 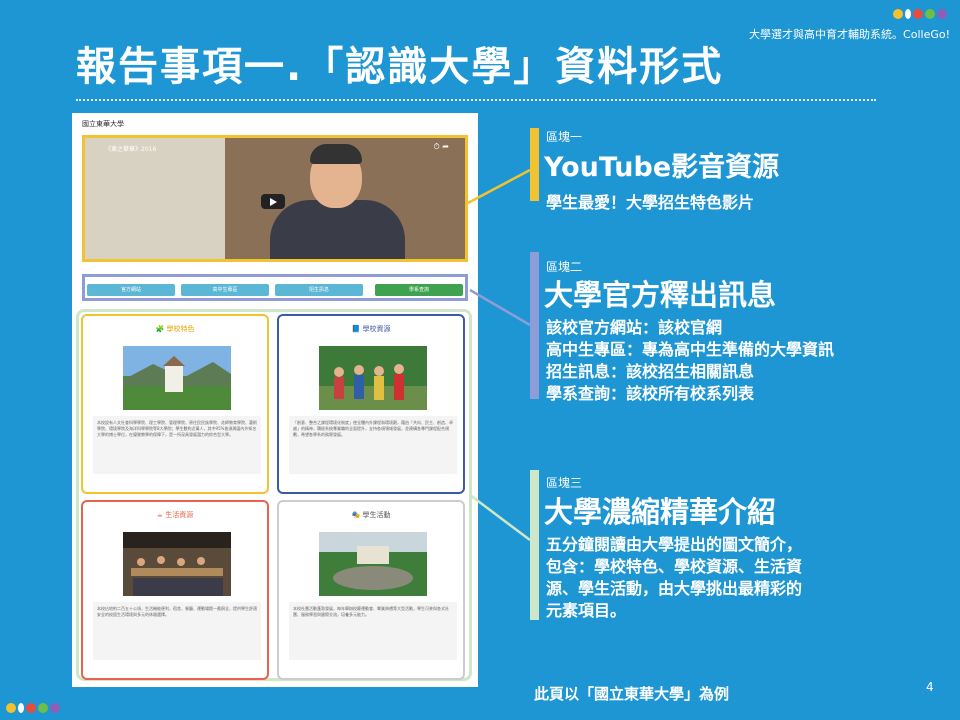 What do you see at coordinates (650, 393) in the screenshot?
I see `block-line: 學系查詢：該校所有校系列表` at bounding box center [650, 393].